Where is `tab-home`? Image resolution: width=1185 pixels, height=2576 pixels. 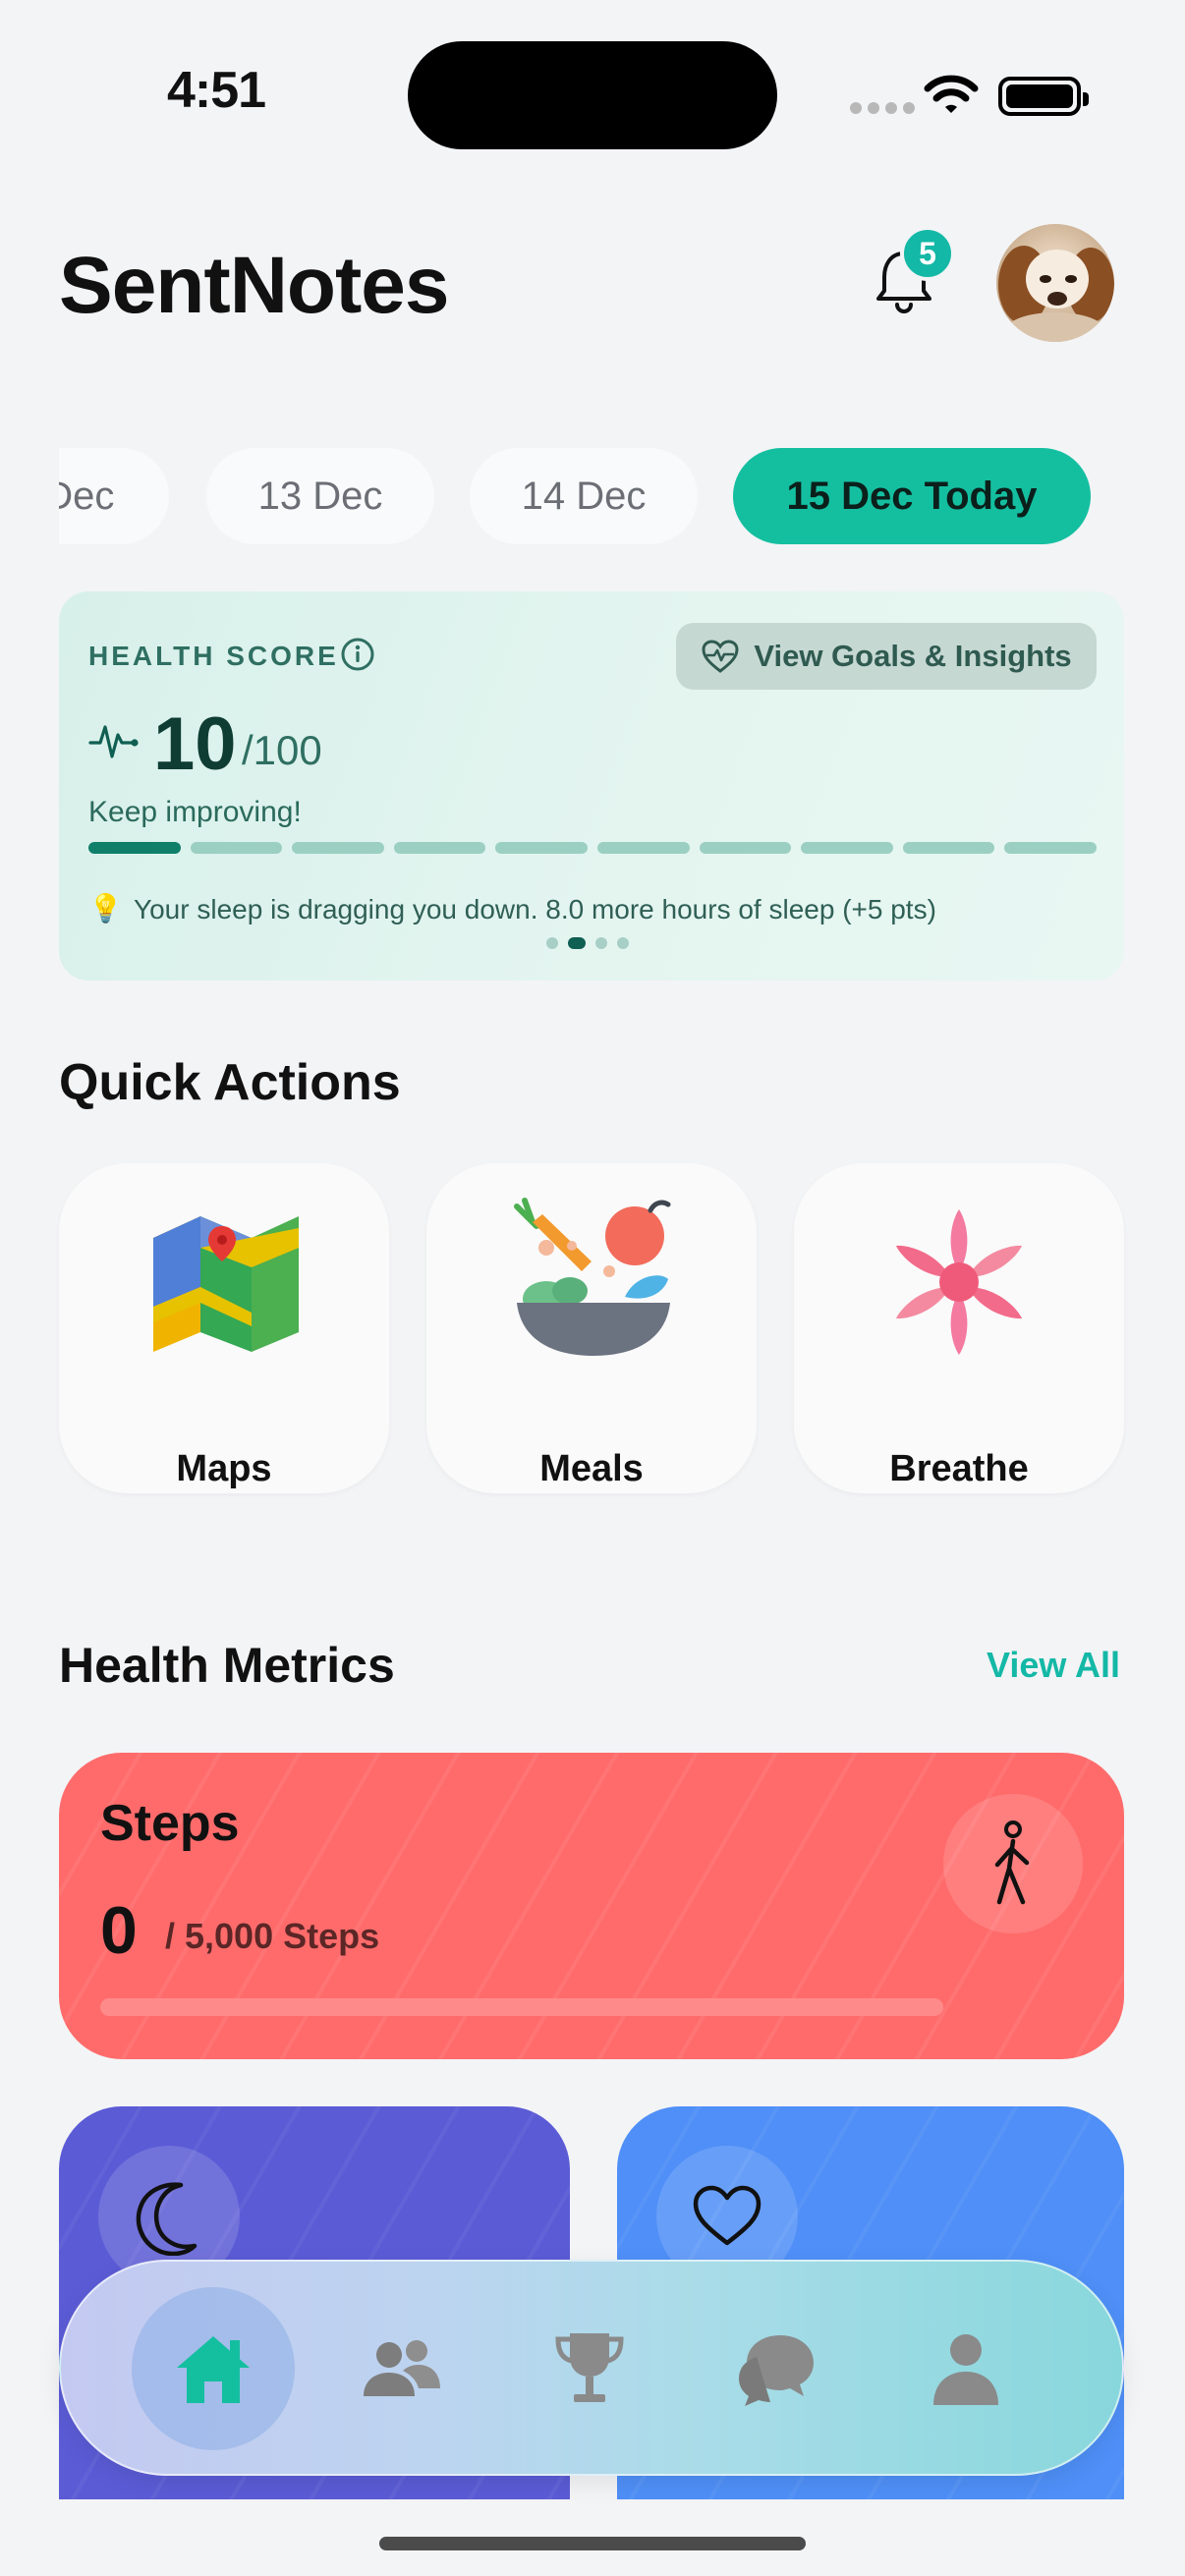
tab-home is located at coordinates (214, 2368).